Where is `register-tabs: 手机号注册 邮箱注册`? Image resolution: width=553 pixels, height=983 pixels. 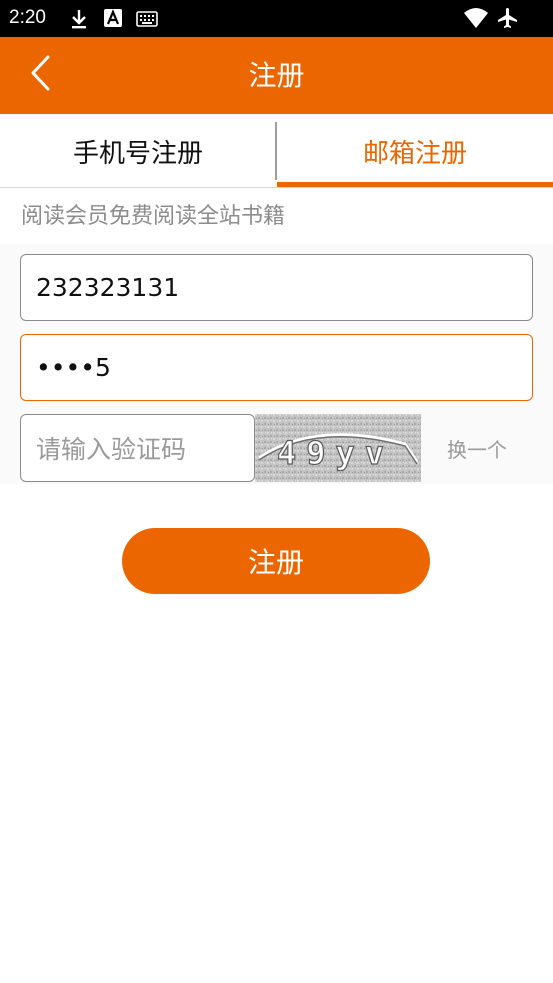 register-tabs: 手机号注册 邮箱注册 is located at coordinates (276, 151).